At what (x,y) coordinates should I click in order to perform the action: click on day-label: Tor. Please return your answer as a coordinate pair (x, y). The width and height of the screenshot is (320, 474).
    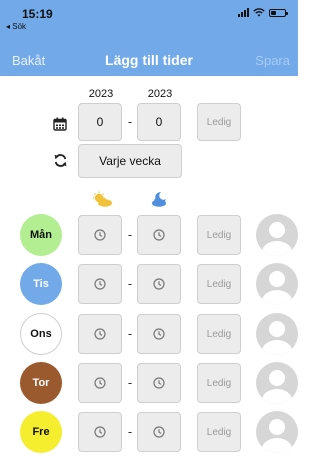
    Looking at the image, I should click on (41, 383).